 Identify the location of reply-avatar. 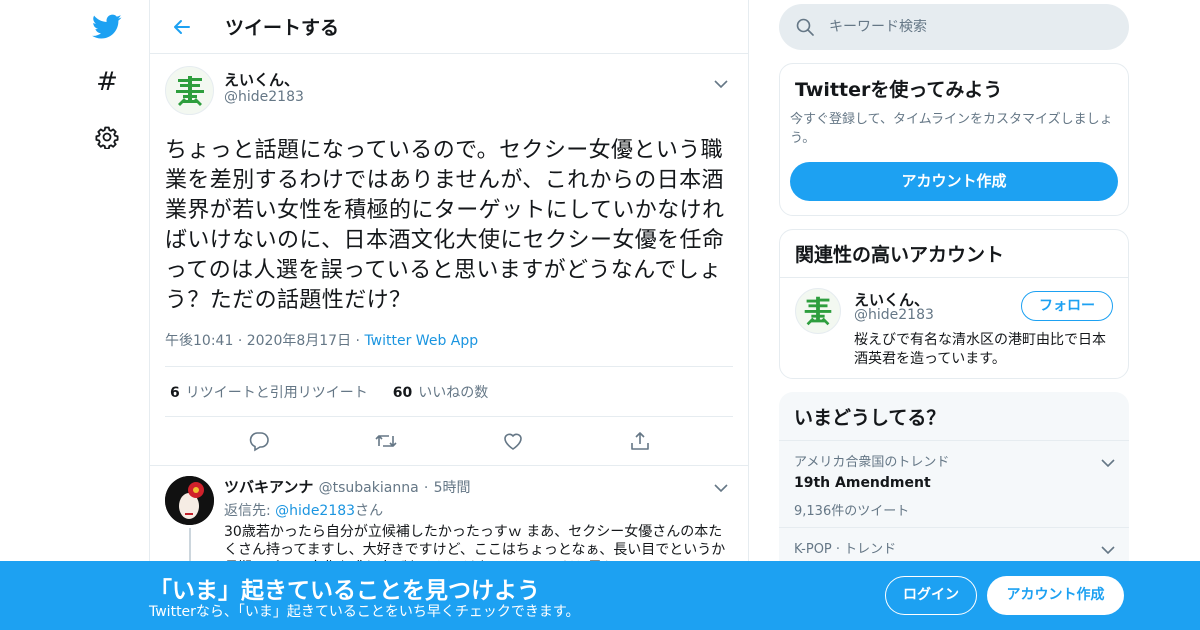
(189, 500).